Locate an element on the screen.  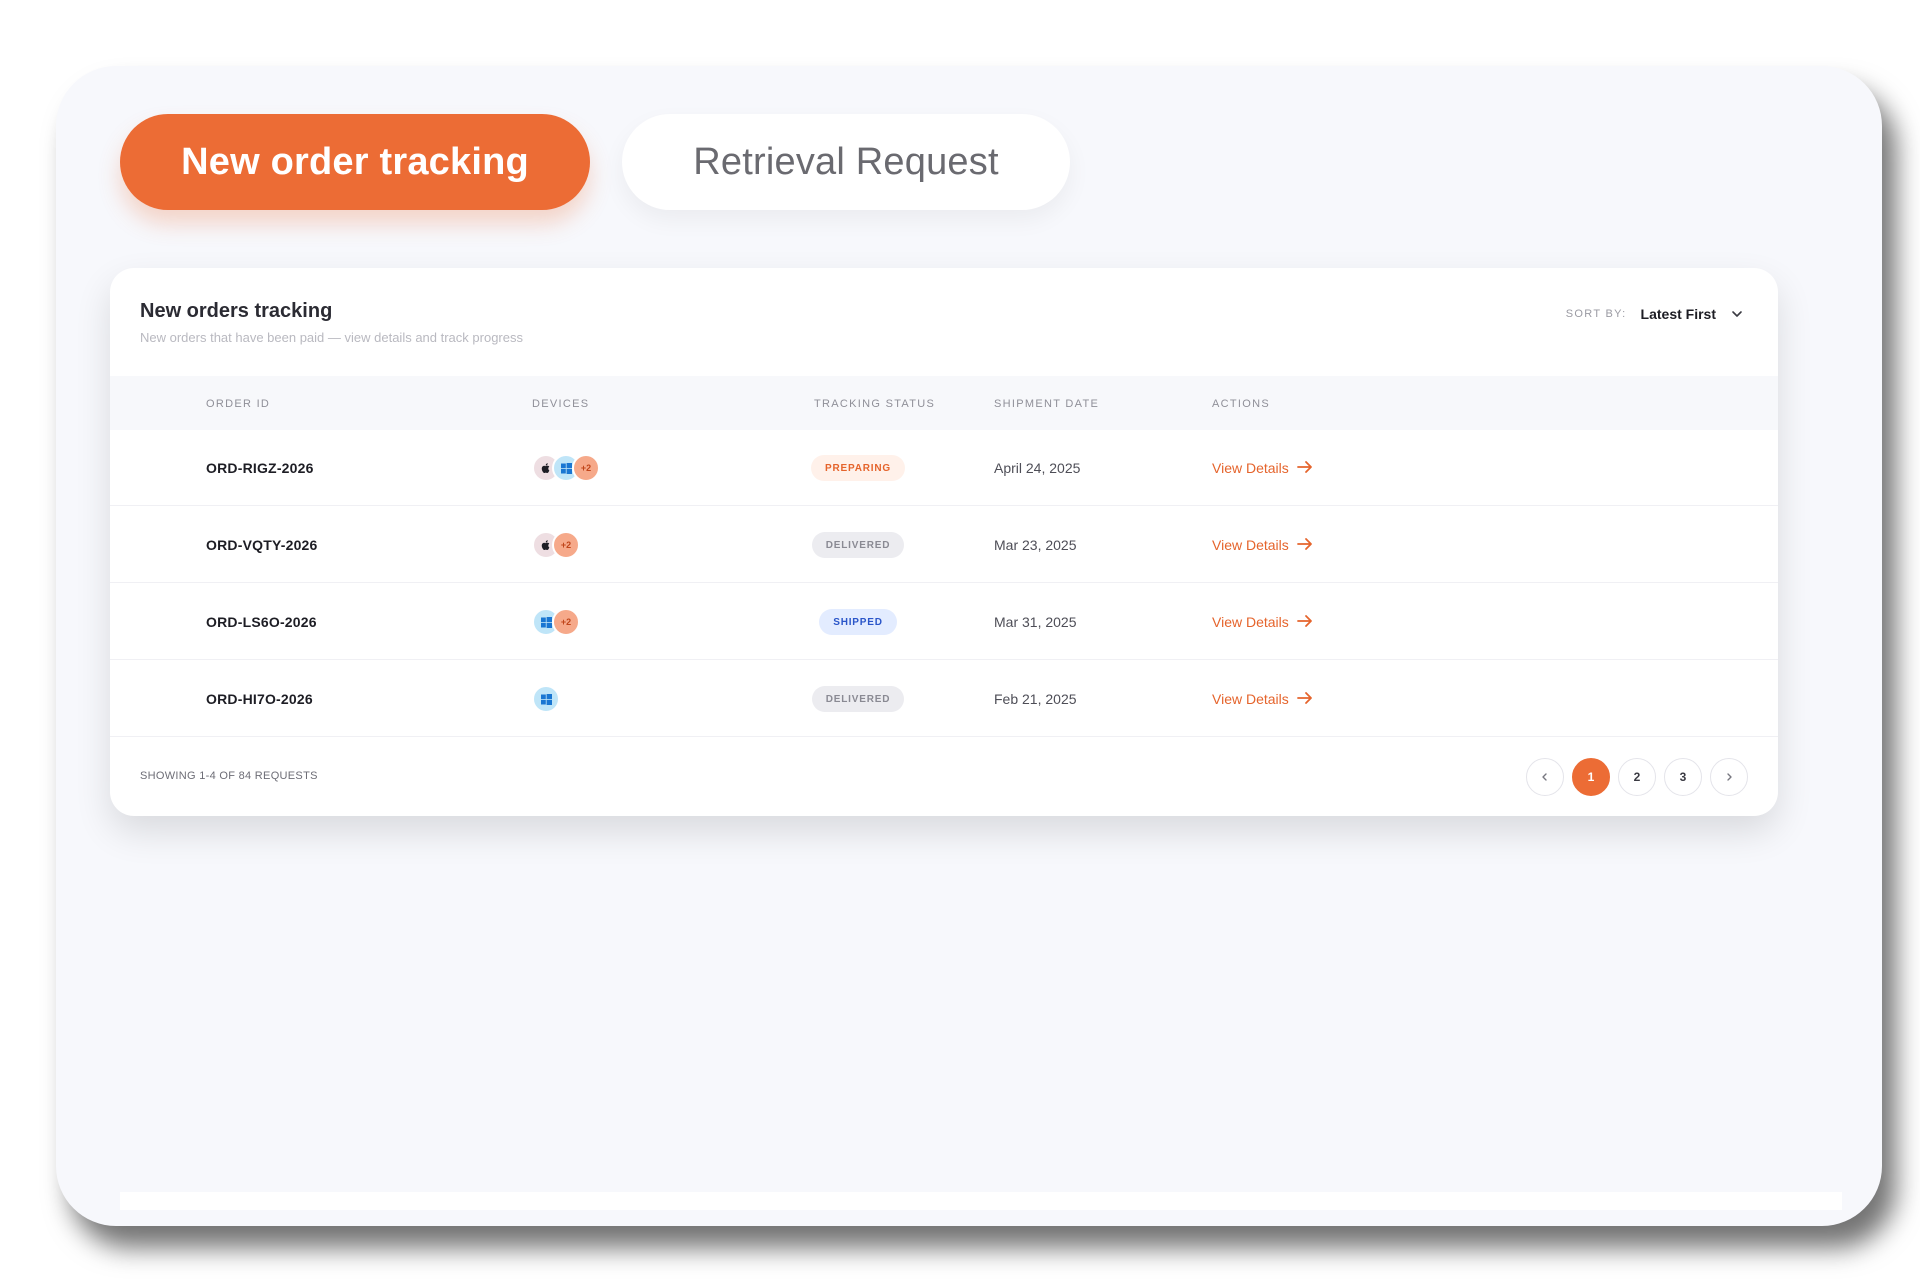
shipment-date: April 24, 2025 is located at coordinates (1037, 468).